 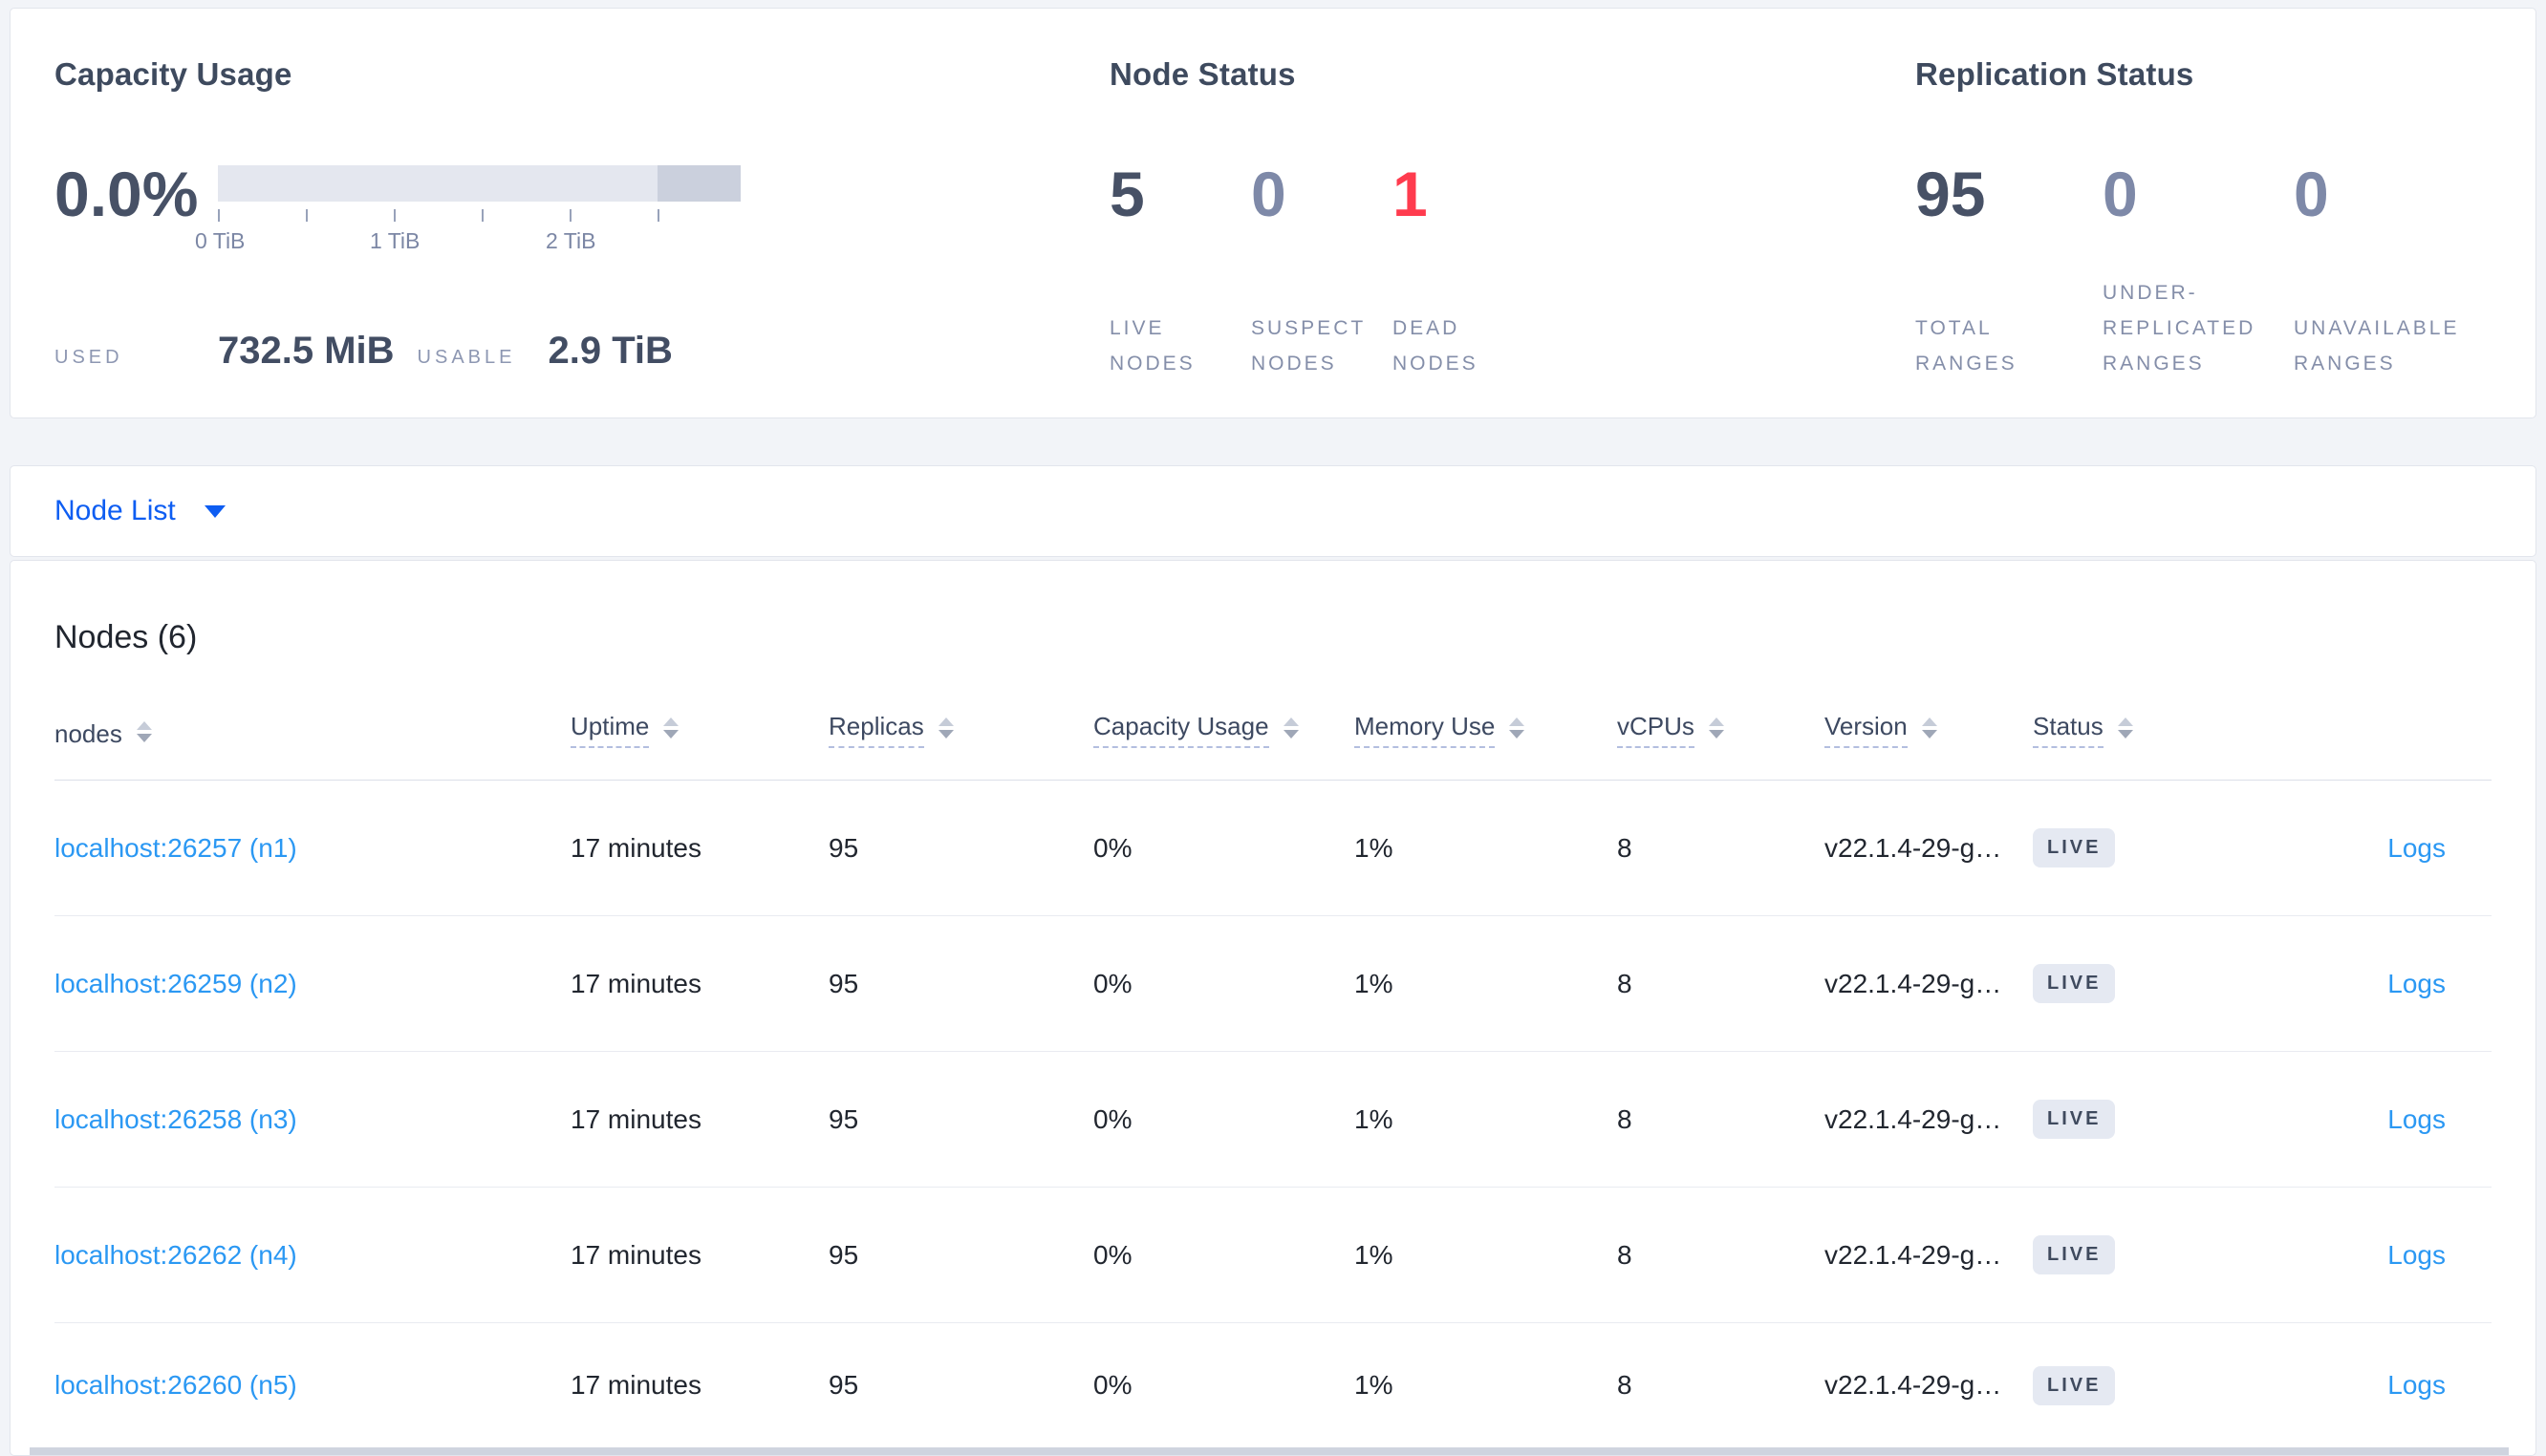 I want to click on node-link: localhost:26259 (n2), so click(x=175, y=984).